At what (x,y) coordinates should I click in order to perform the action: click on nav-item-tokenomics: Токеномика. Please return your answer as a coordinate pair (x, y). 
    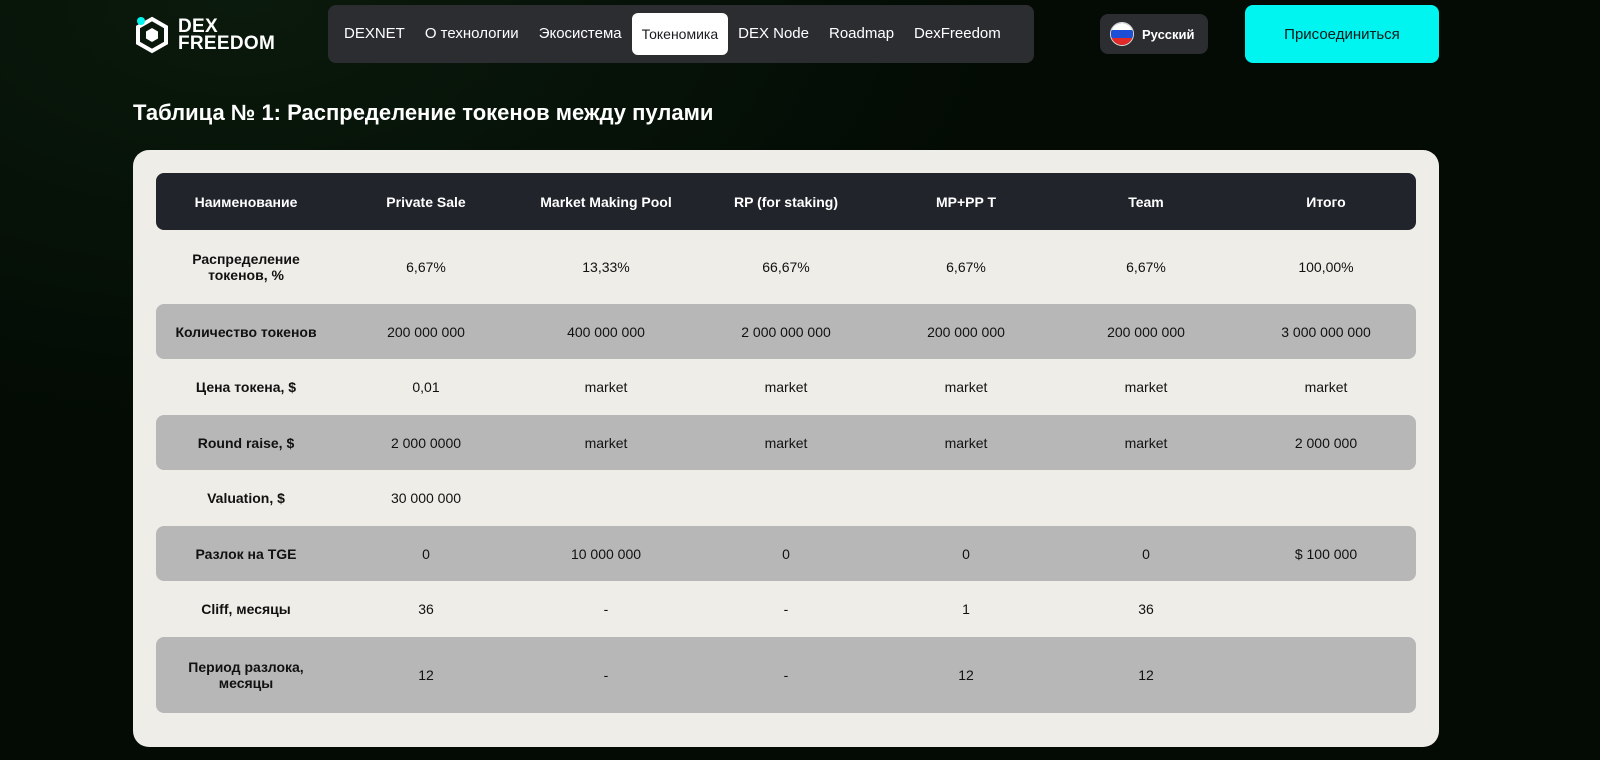
    Looking at the image, I should click on (680, 34).